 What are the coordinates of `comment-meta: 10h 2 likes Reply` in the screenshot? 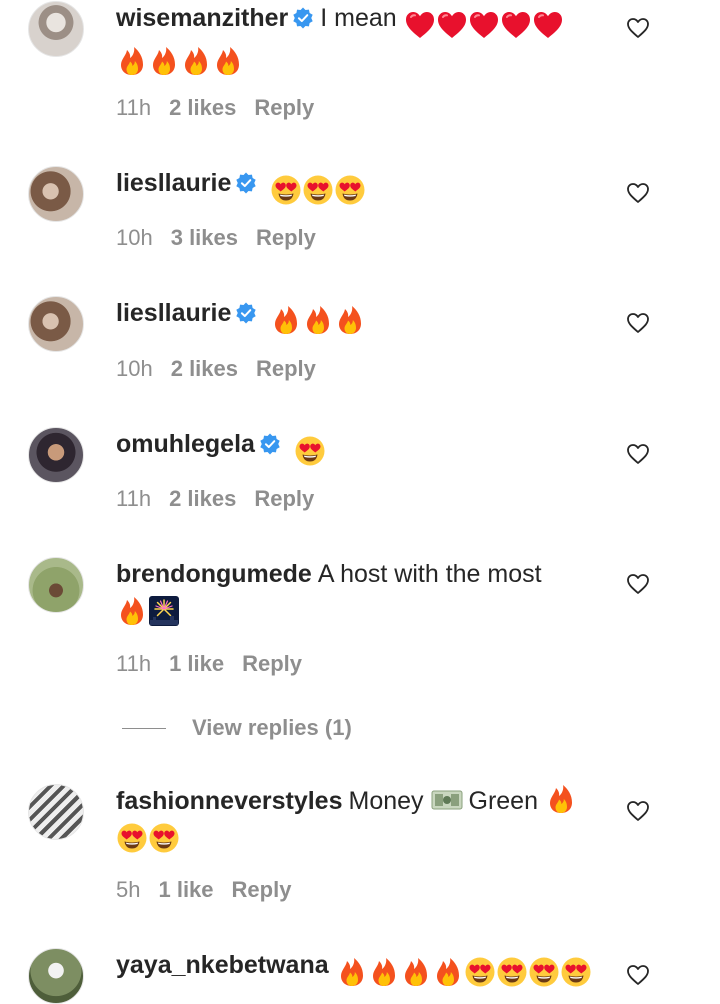 It's located at (225, 369).